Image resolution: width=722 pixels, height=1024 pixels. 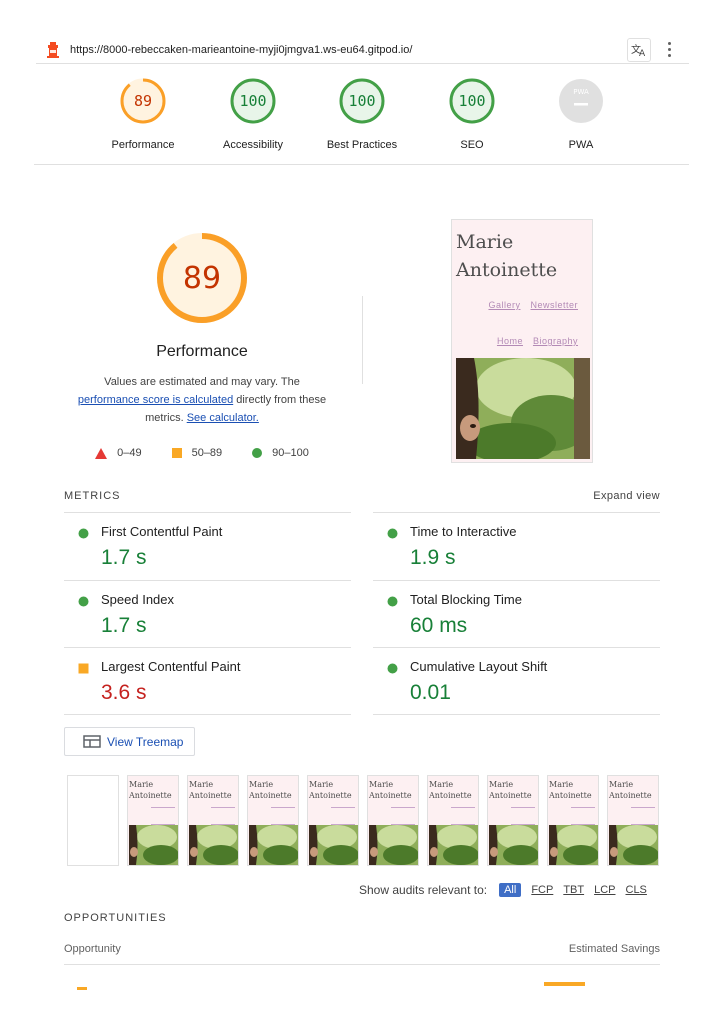 I want to click on savings-bar, so click(x=564, y=984).